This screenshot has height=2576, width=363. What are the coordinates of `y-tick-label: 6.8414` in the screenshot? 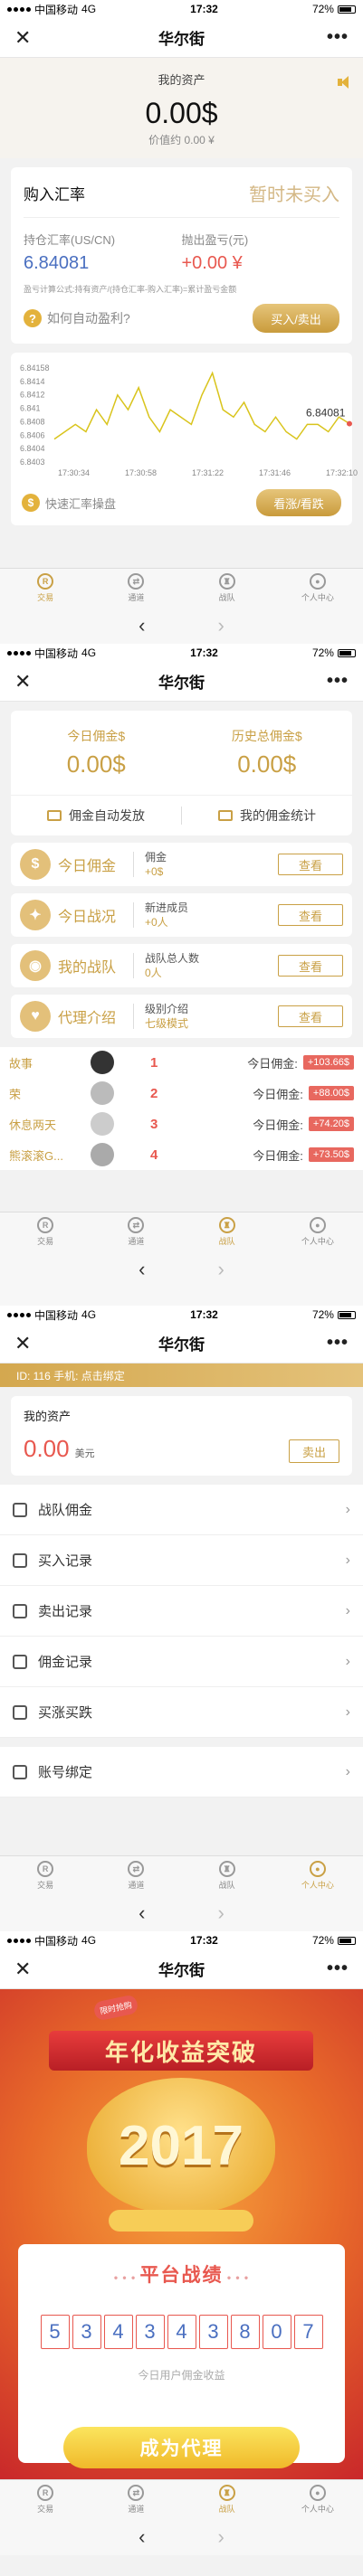 It's located at (32, 381).